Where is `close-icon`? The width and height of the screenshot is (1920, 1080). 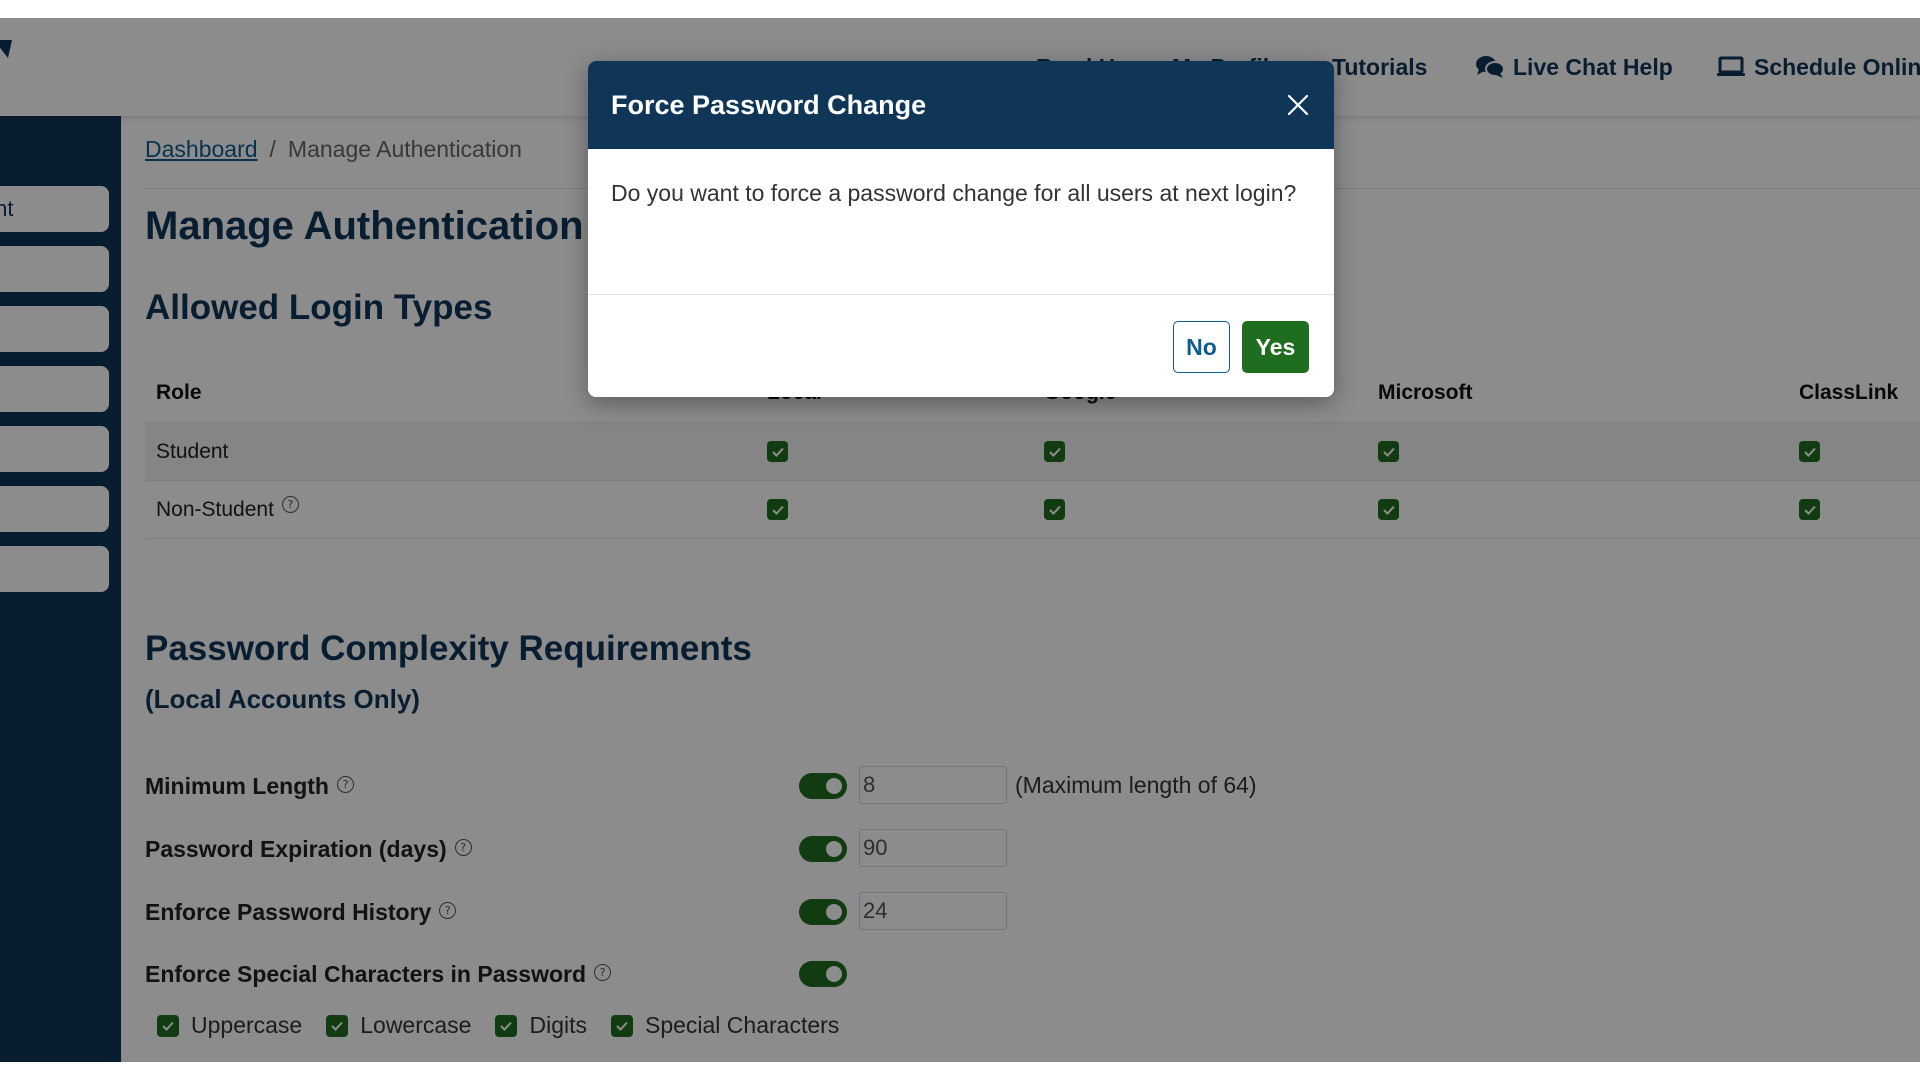 close-icon is located at coordinates (1298, 105).